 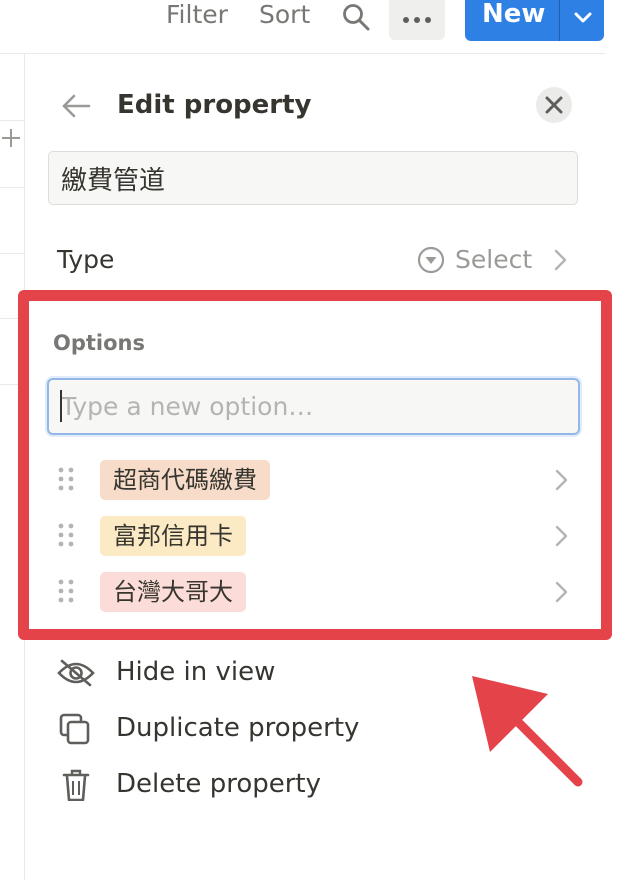 What do you see at coordinates (196, 672) in the screenshot?
I see `hide-in-view-label: Hide in view` at bounding box center [196, 672].